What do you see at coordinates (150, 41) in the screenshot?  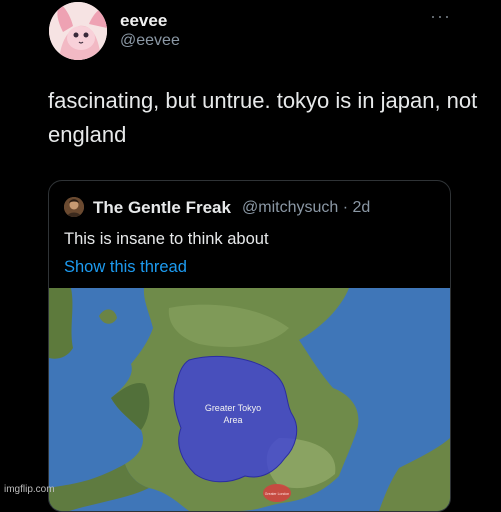 I see `user-handle: @eevee` at bounding box center [150, 41].